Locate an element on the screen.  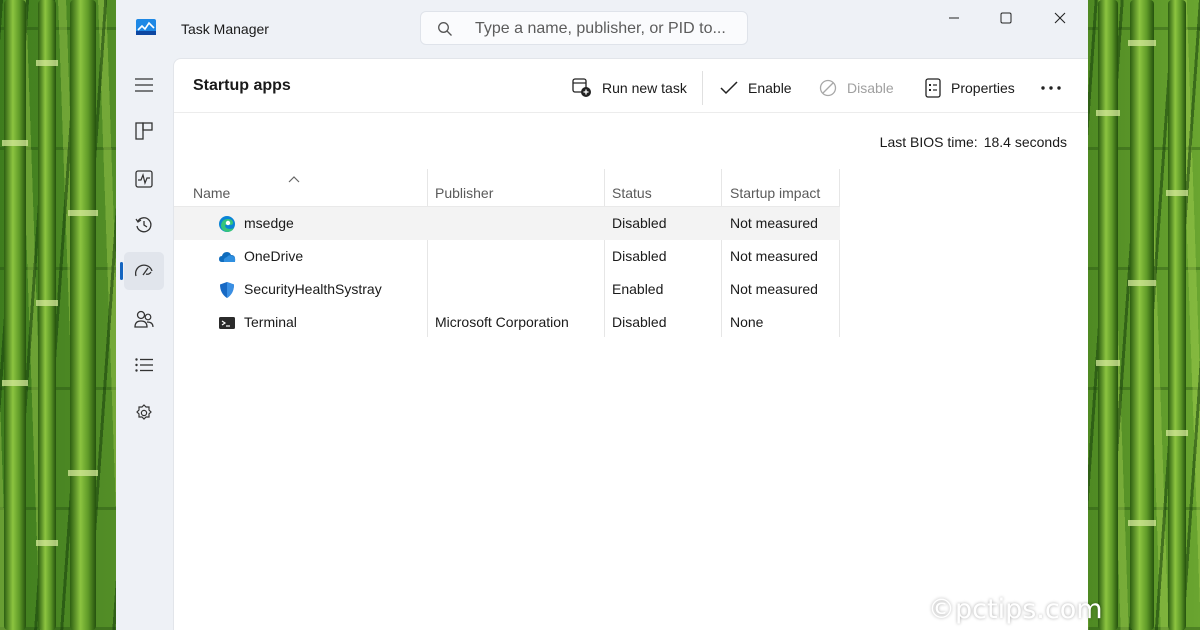
processes-icon is located at coordinates (144, 131).